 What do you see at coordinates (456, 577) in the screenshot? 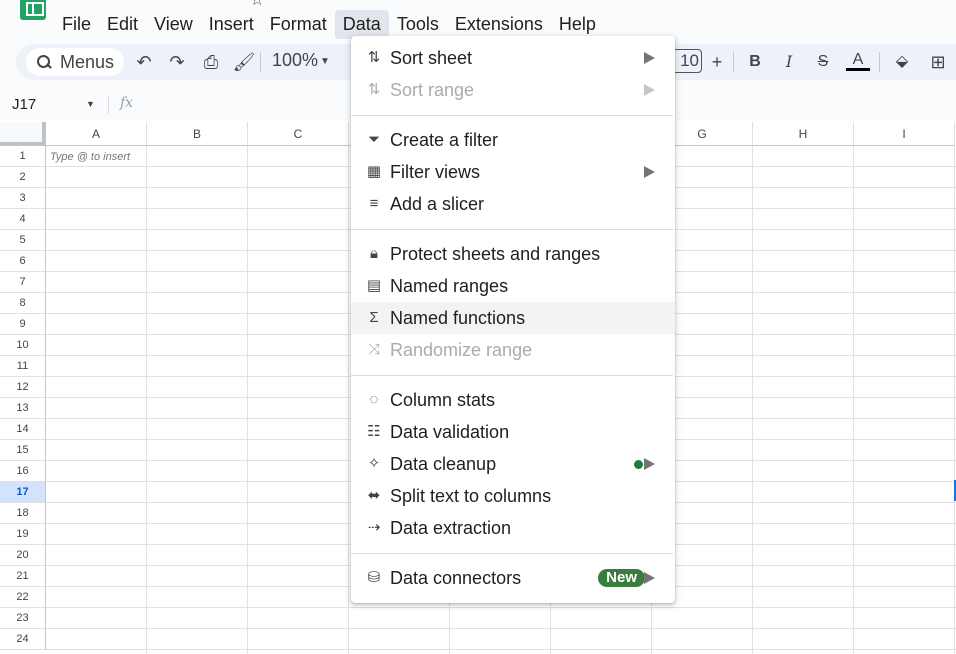
I see `menu-item-label: Data connectors` at bounding box center [456, 577].